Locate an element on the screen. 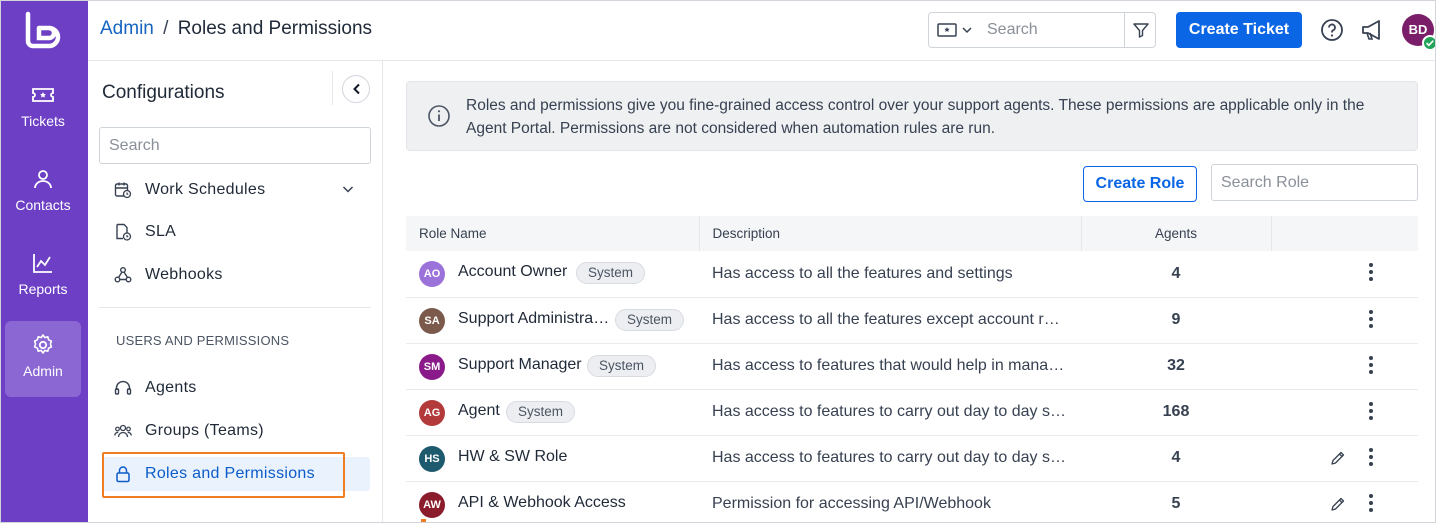  calendar-clock-icon is located at coordinates (123, 190).